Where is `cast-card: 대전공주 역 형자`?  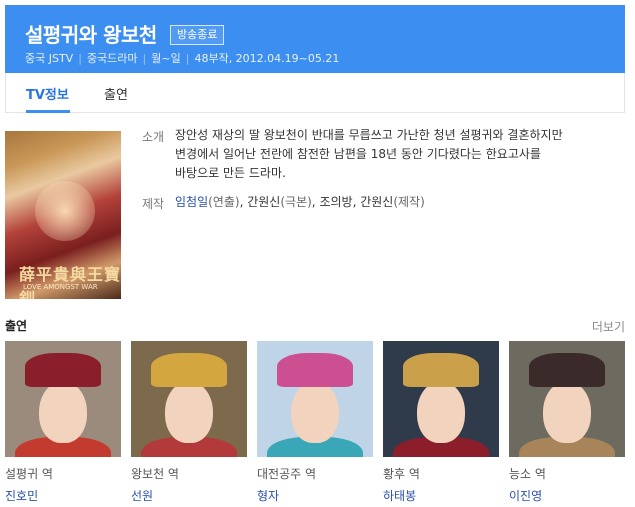 cast-card: 대전공주 역 형자 is located at coordinates (315, 422).